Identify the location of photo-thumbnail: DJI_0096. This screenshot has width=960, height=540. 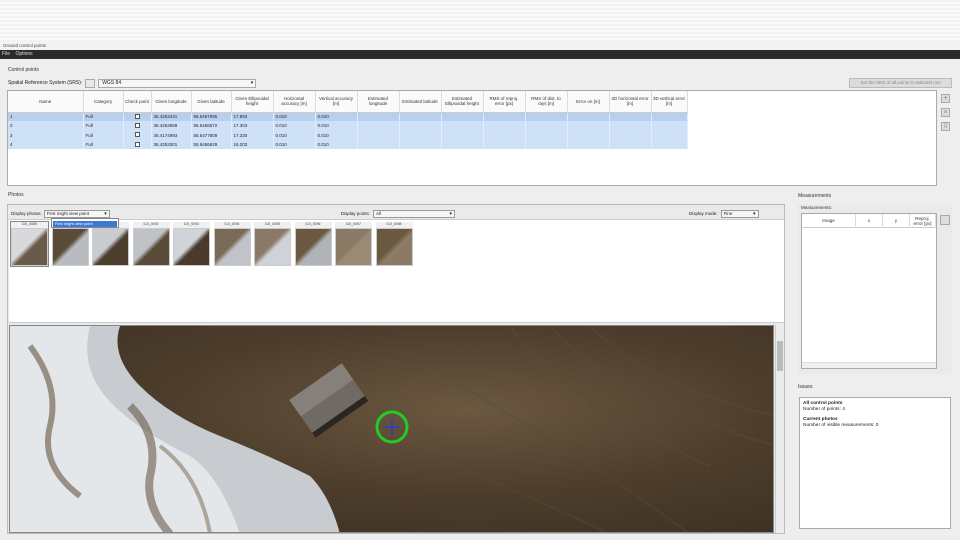
(313, 244).